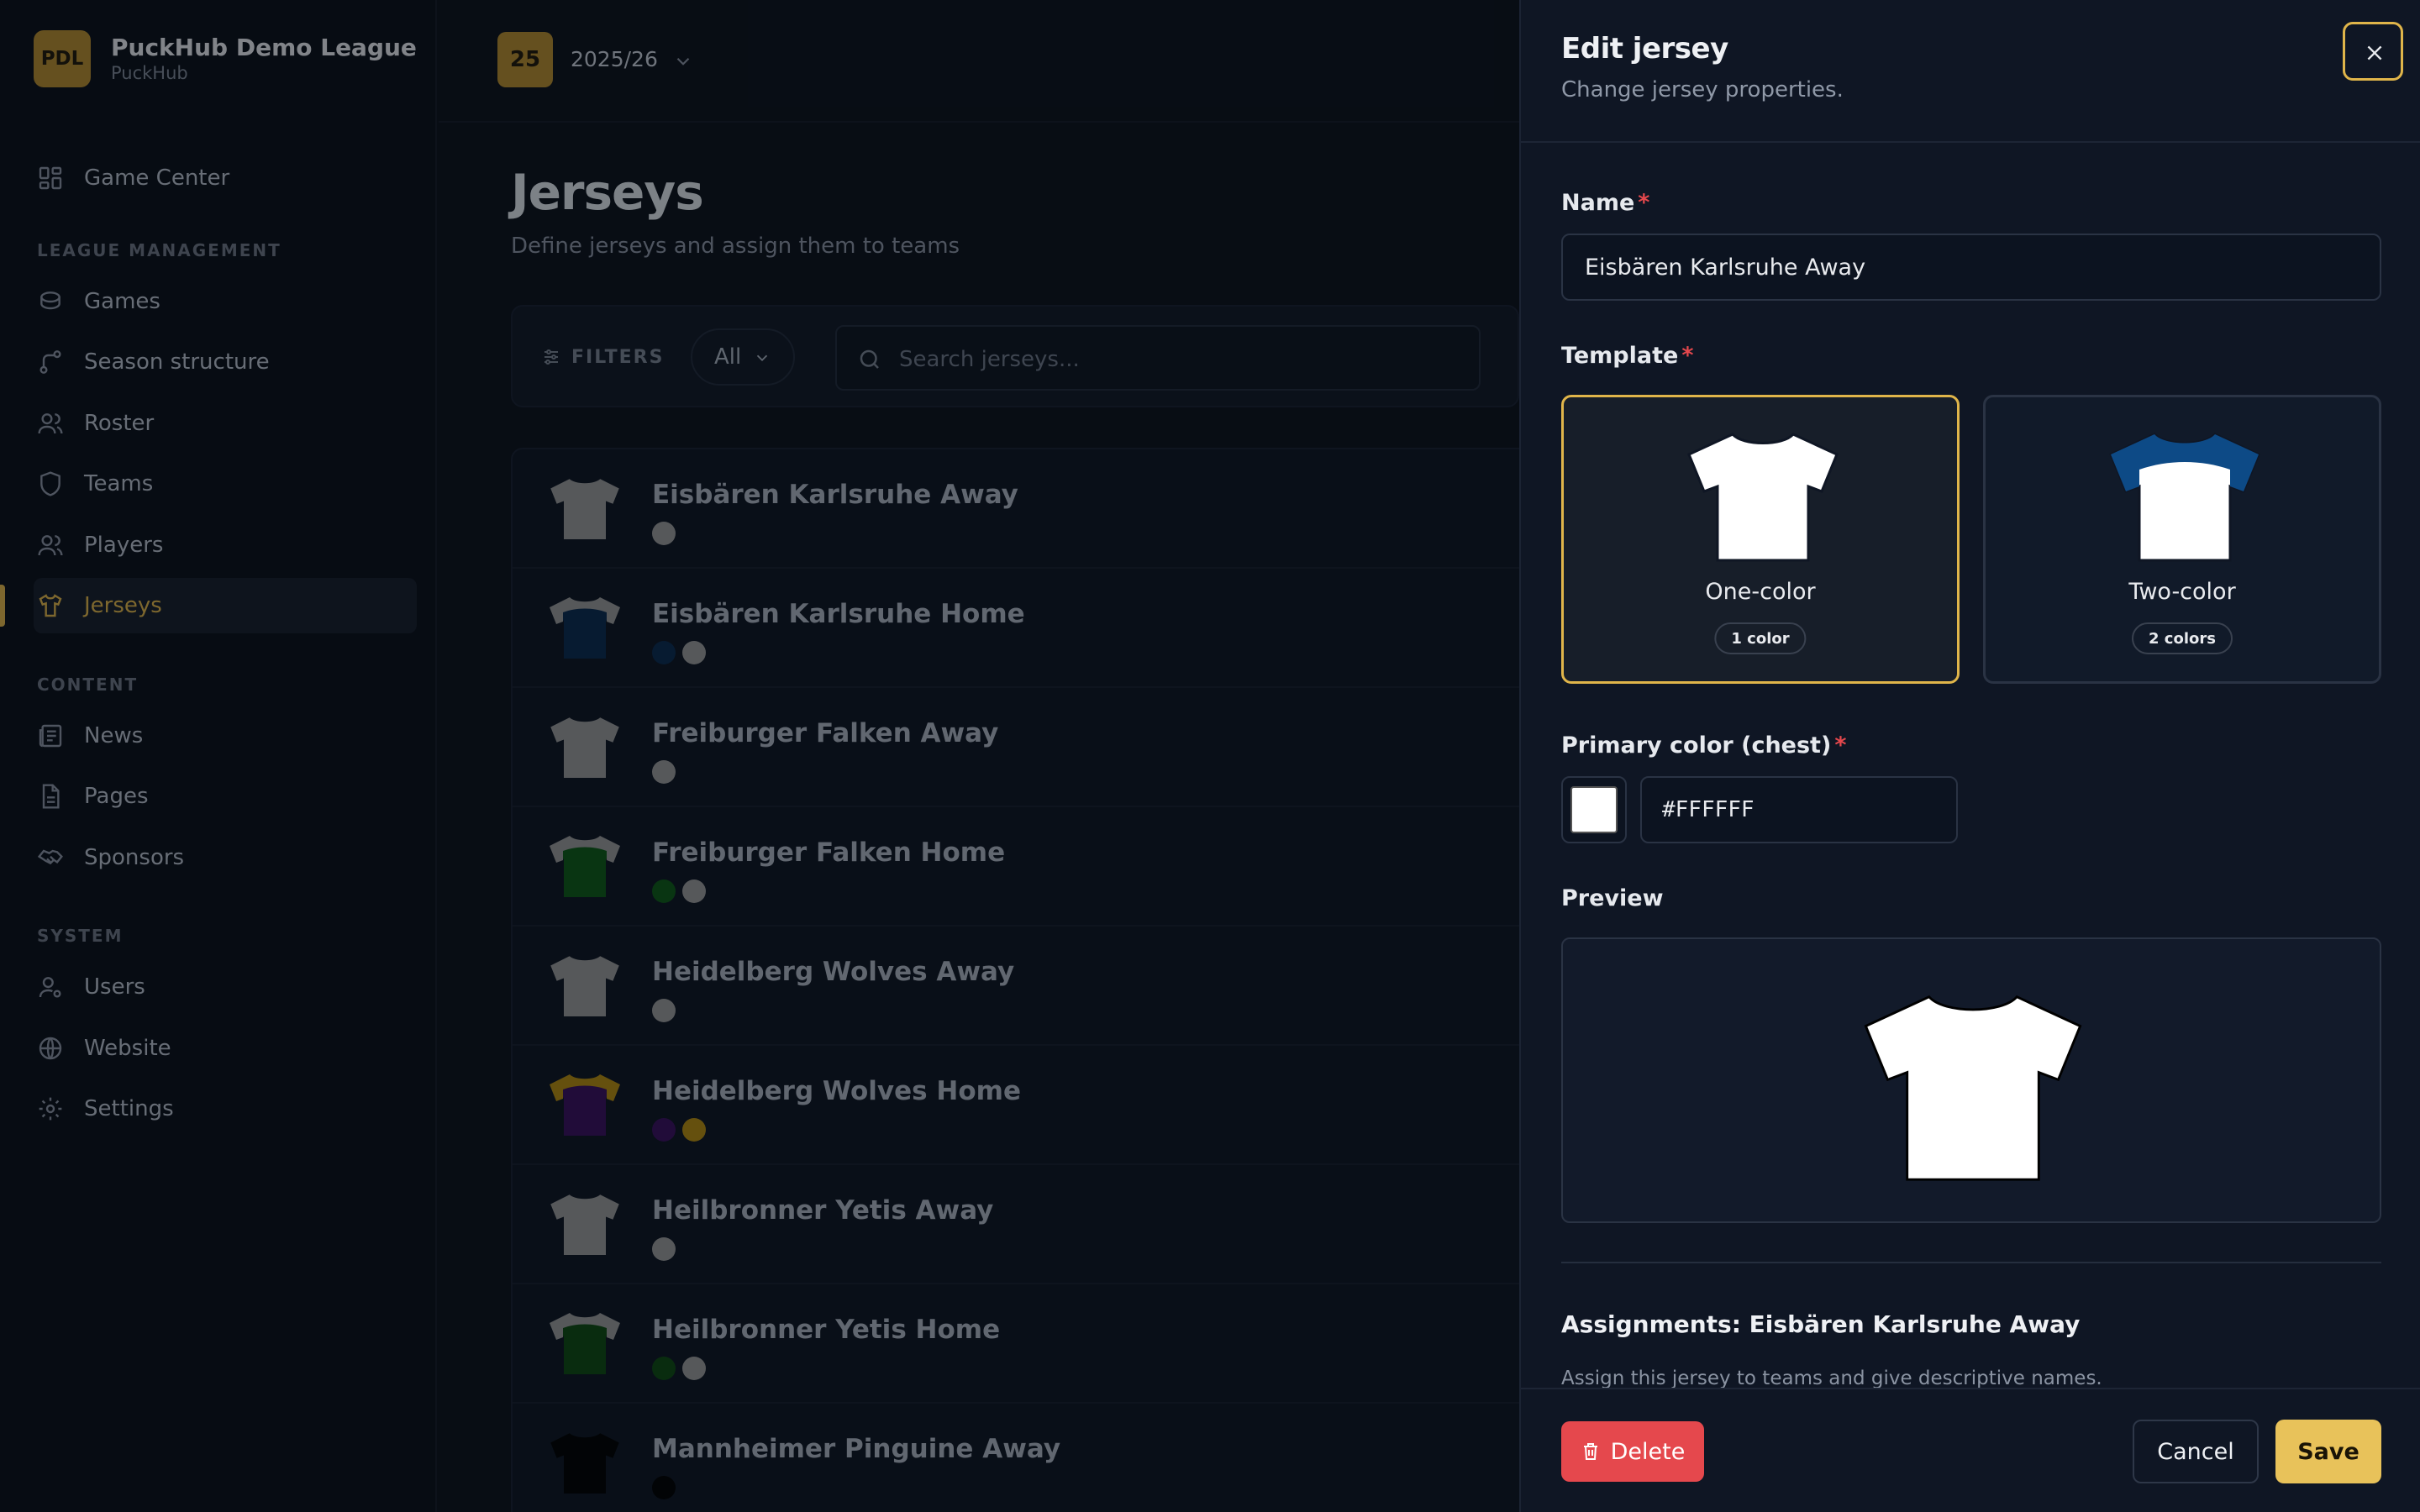 Image resolution: width=2420 pixels, height=1512 pixels. I want to click on close-button, so click(2373, 51).